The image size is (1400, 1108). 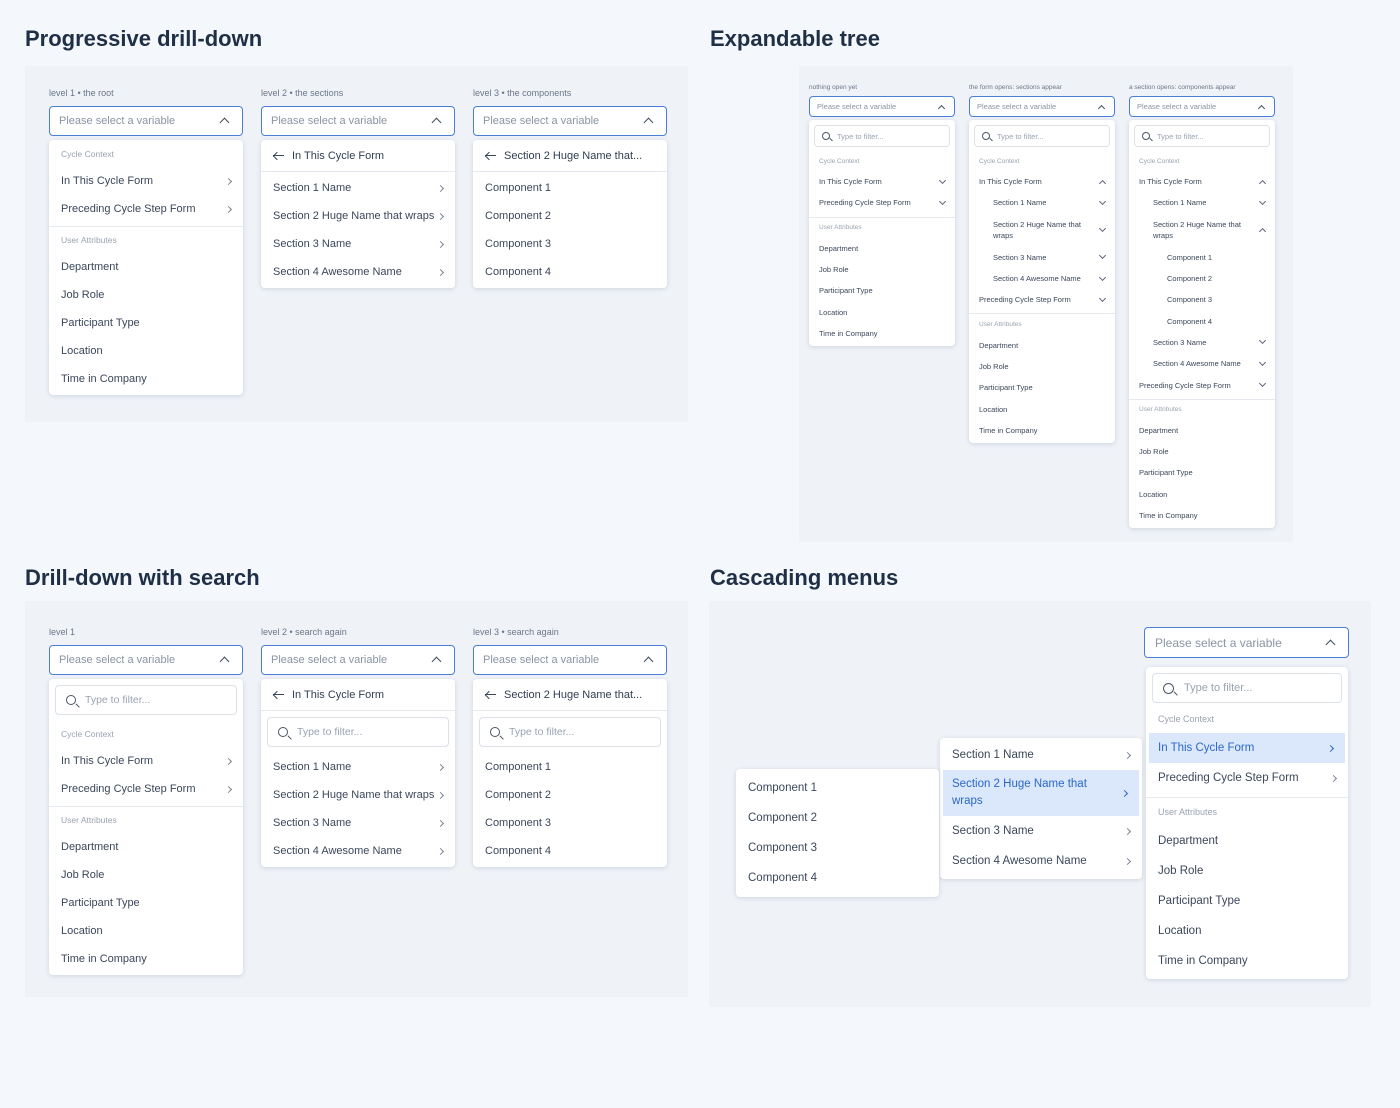 What do you see at coordinates (62, 632) in the screenshot?
I see `caption: level 1` at bounding box center [62, 632].